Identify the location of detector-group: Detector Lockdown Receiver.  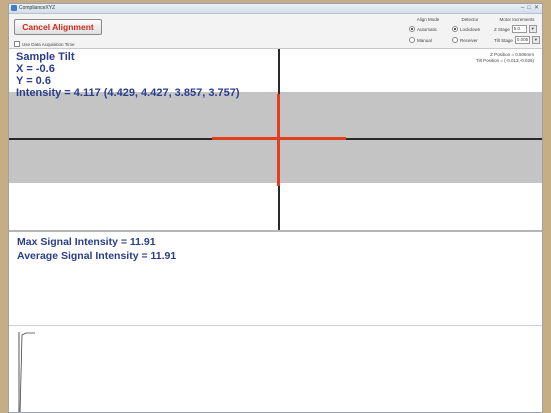
(470, 32).